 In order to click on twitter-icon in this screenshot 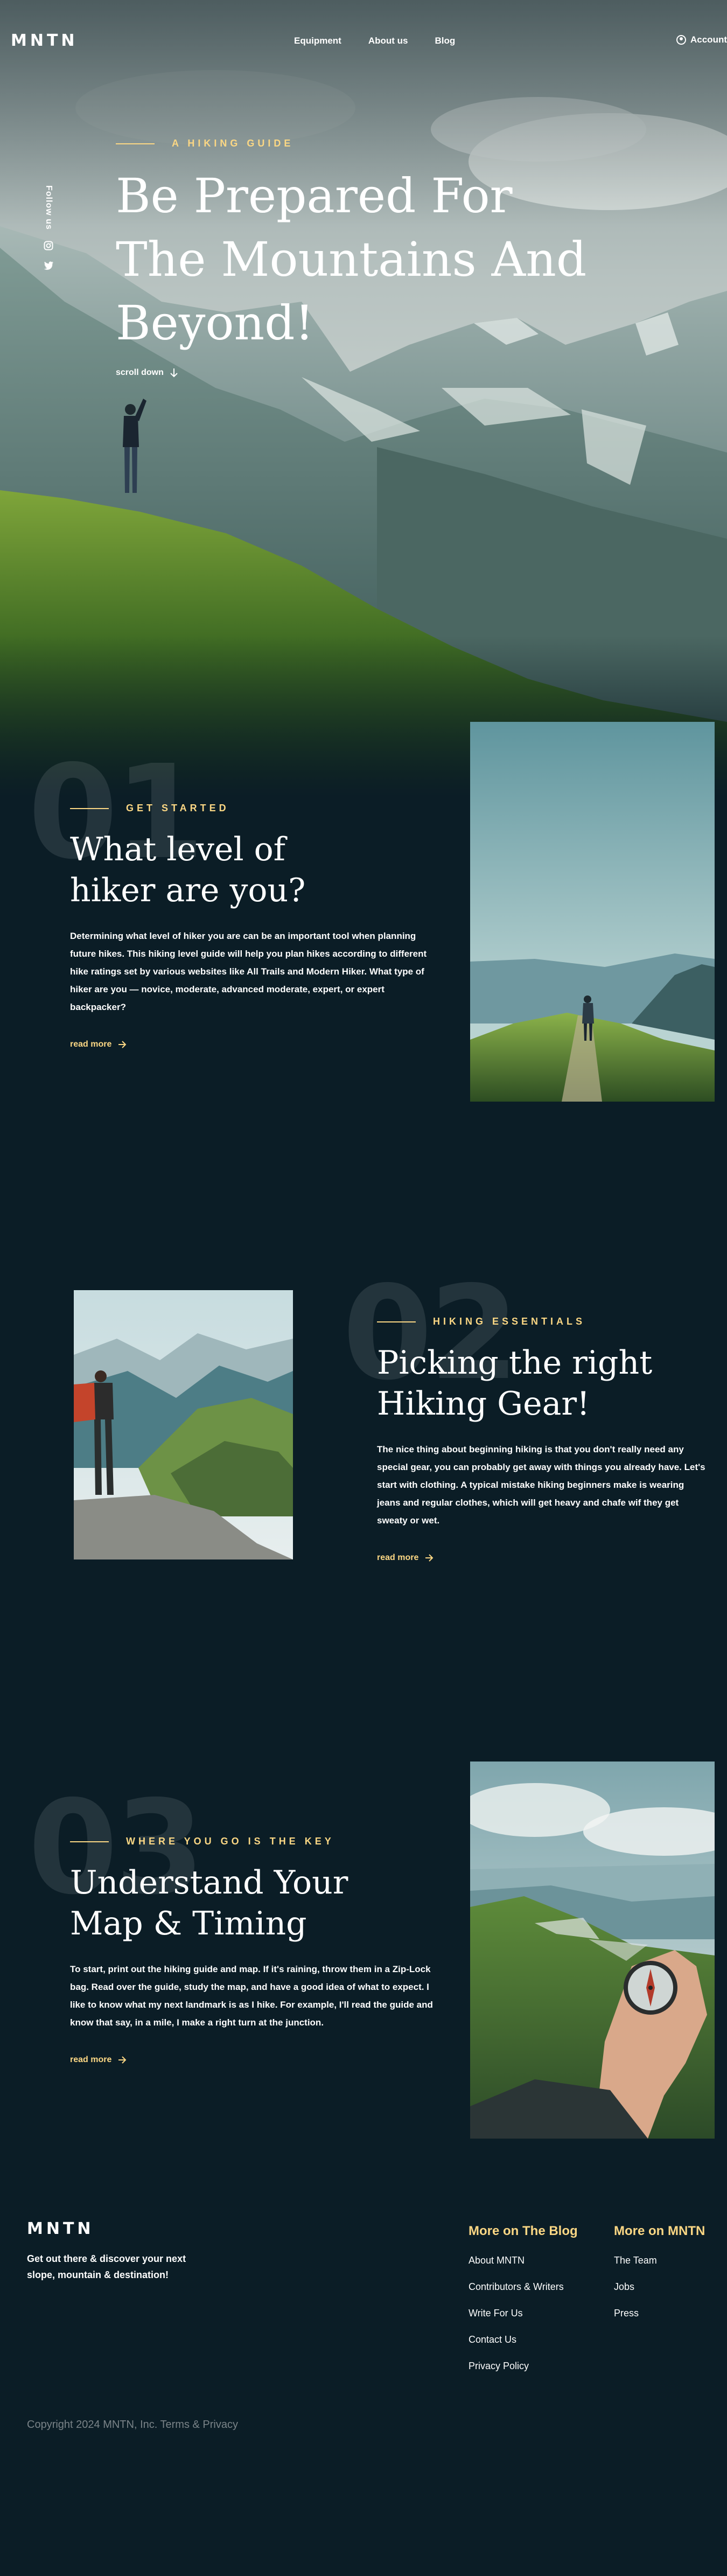, I will do `click(48, 265)`.